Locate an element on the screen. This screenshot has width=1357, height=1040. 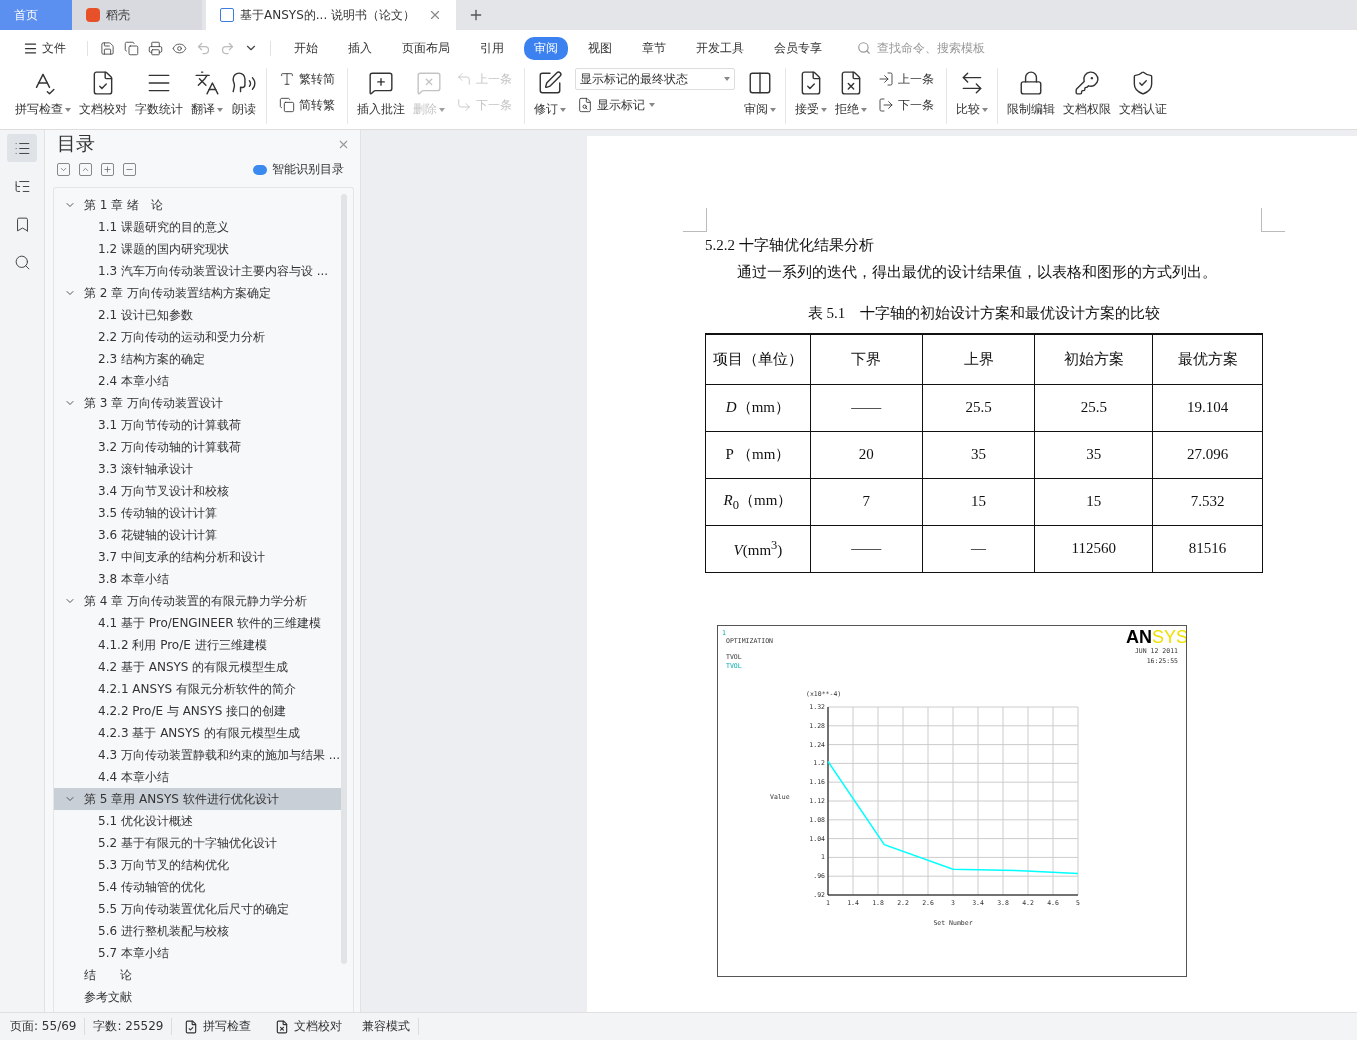
toc-item: 5.1 优化设计概述 is located at coordinates (197, 821).